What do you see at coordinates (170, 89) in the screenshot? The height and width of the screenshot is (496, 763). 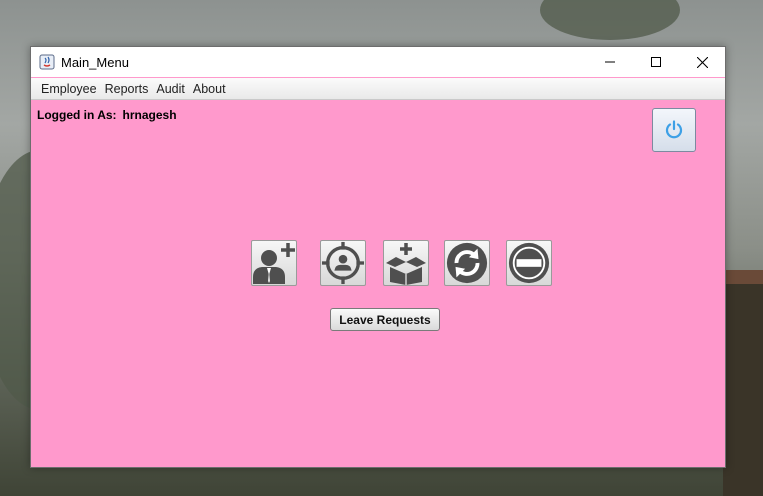 I see `menu-audit: Audit` at bounding box center [170, 89].